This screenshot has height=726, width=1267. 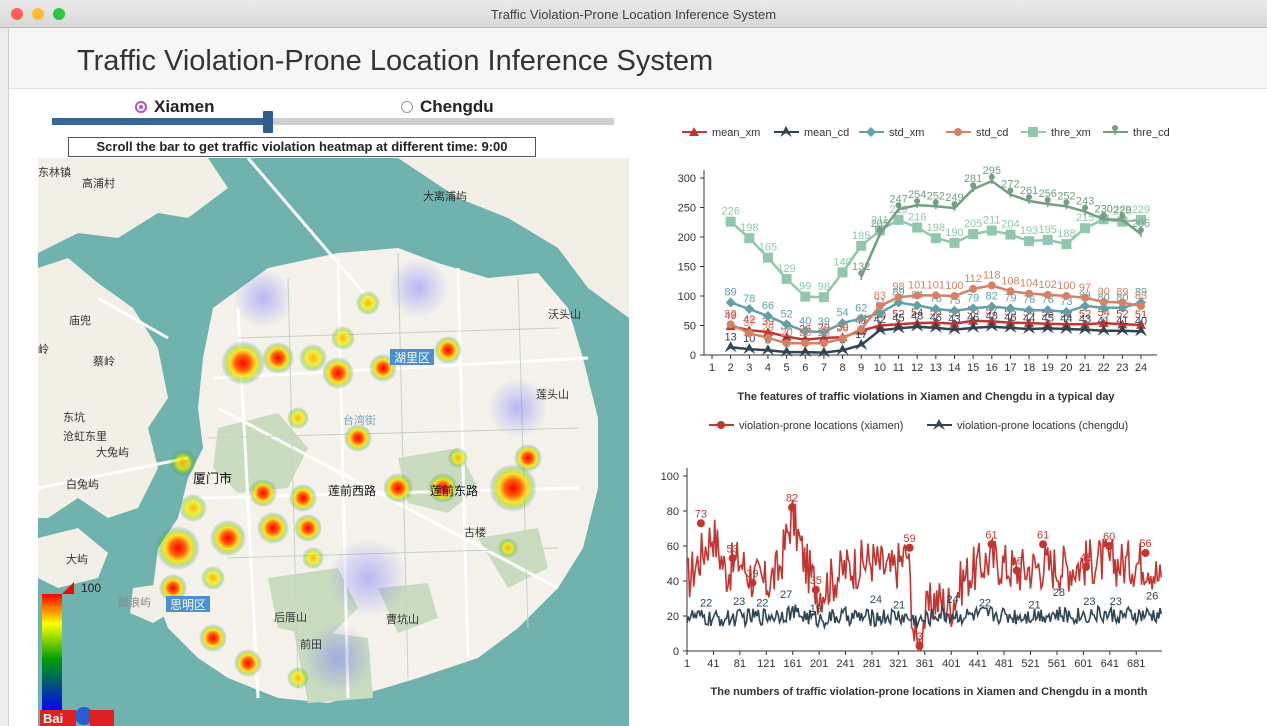 What do you see at coordinates (736, 133) in the screenshot?
I see `legend-label: mean_xm` at bounding box center [736, 133].